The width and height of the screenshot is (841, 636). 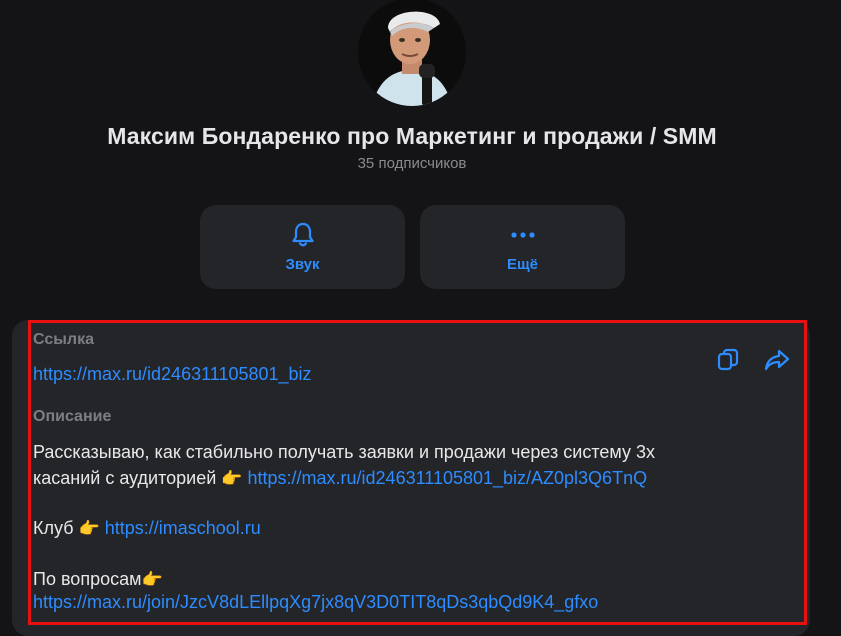 I want to click on bell-icon, so click(x=303, y=235).